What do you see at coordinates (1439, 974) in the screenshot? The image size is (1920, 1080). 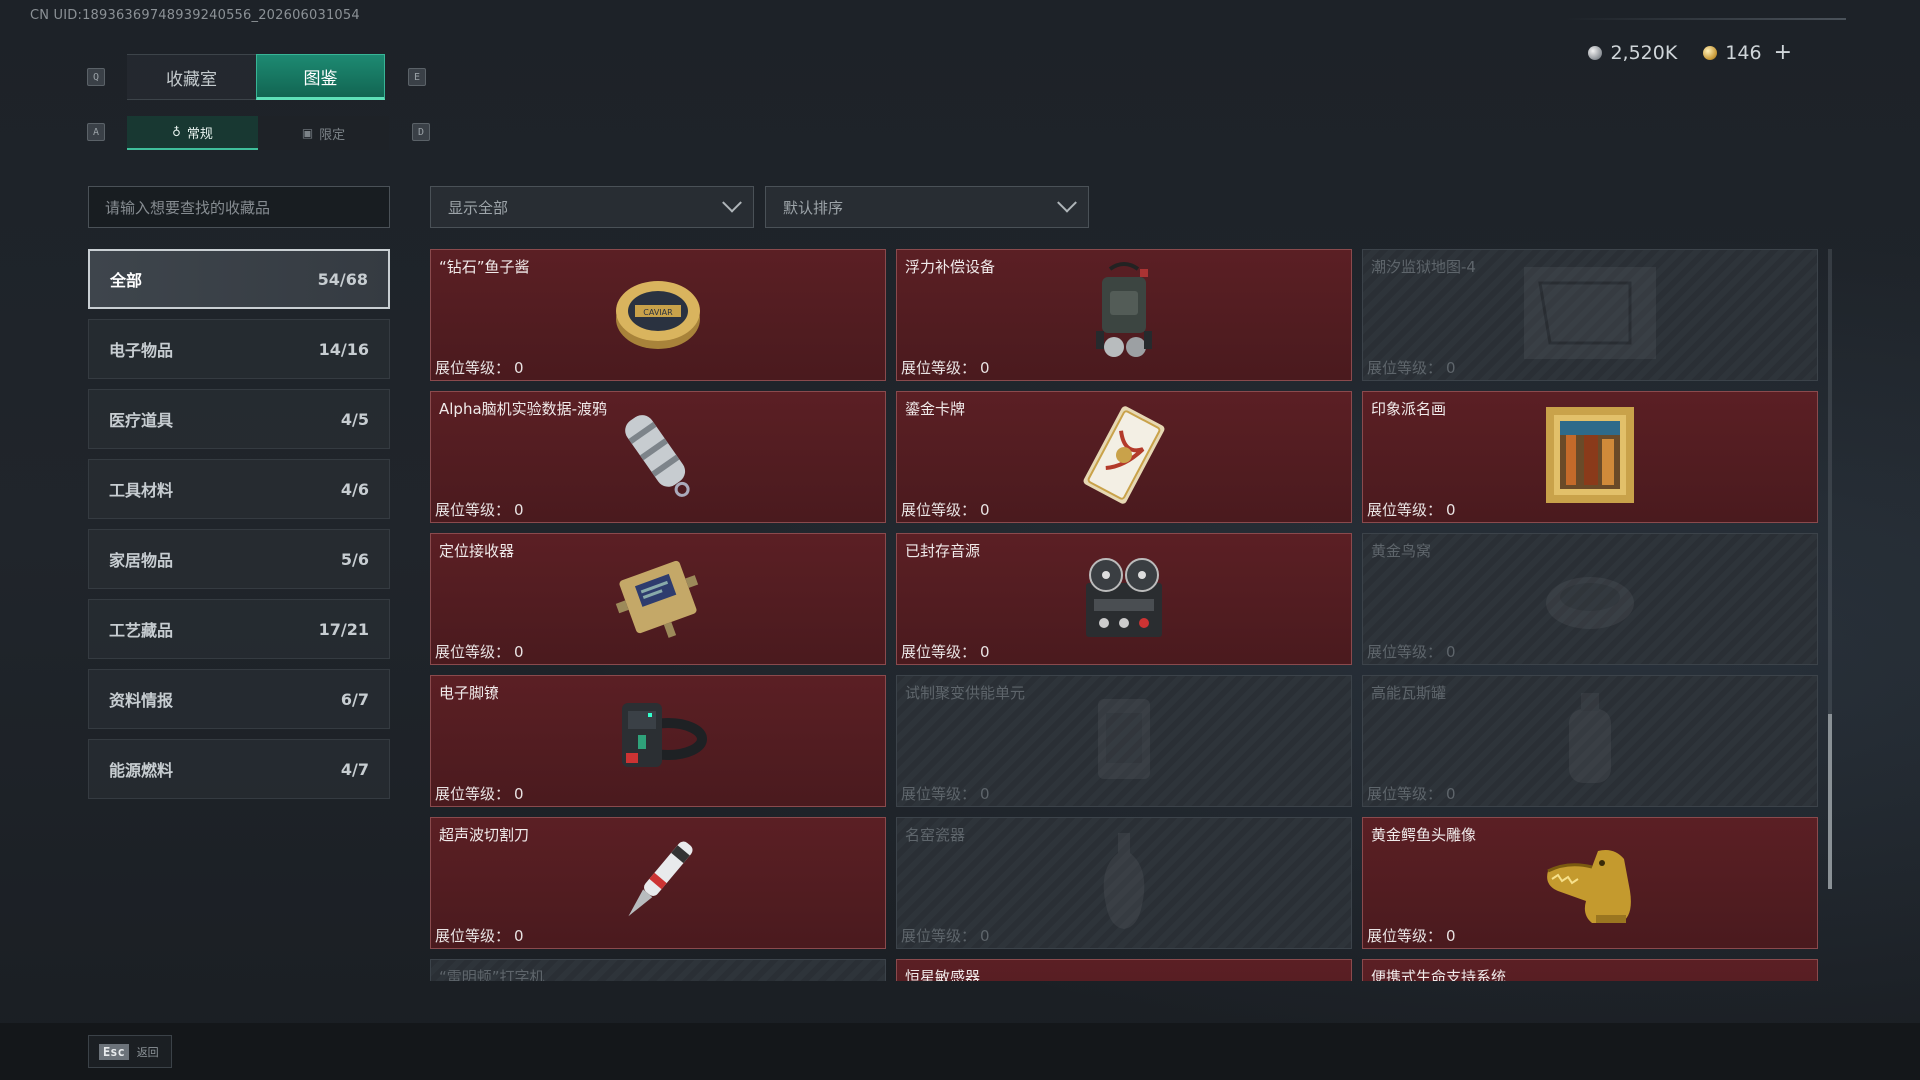 I see `item-name: 便携式生命支持系统` at bounding box center [1439, 974].